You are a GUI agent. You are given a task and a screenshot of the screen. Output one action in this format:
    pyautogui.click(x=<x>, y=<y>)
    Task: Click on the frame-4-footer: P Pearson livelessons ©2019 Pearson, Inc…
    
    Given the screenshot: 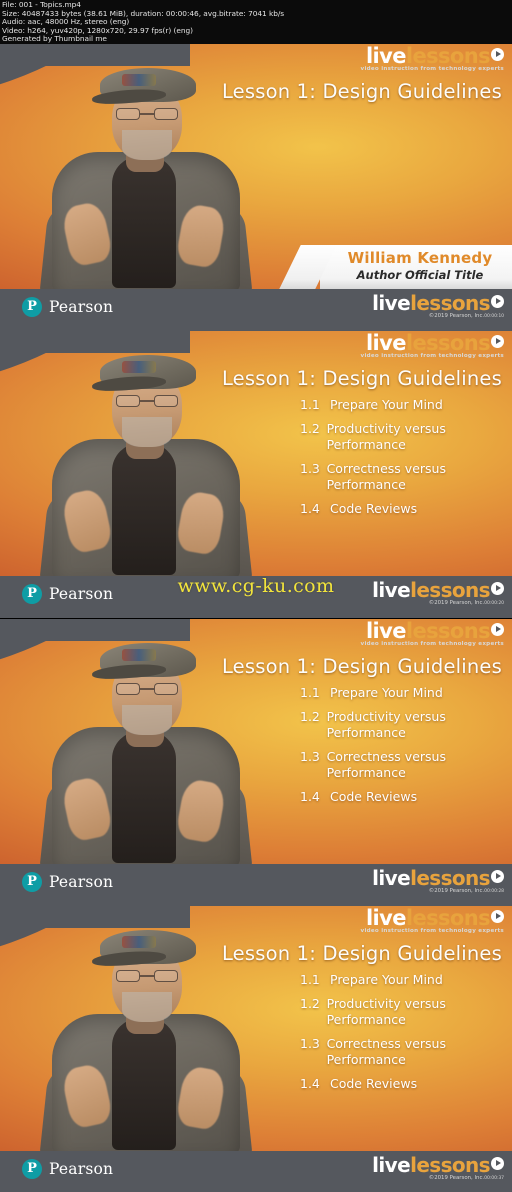 What is the action you would take?
    pyautogui.click(x=256, y=1171)
    